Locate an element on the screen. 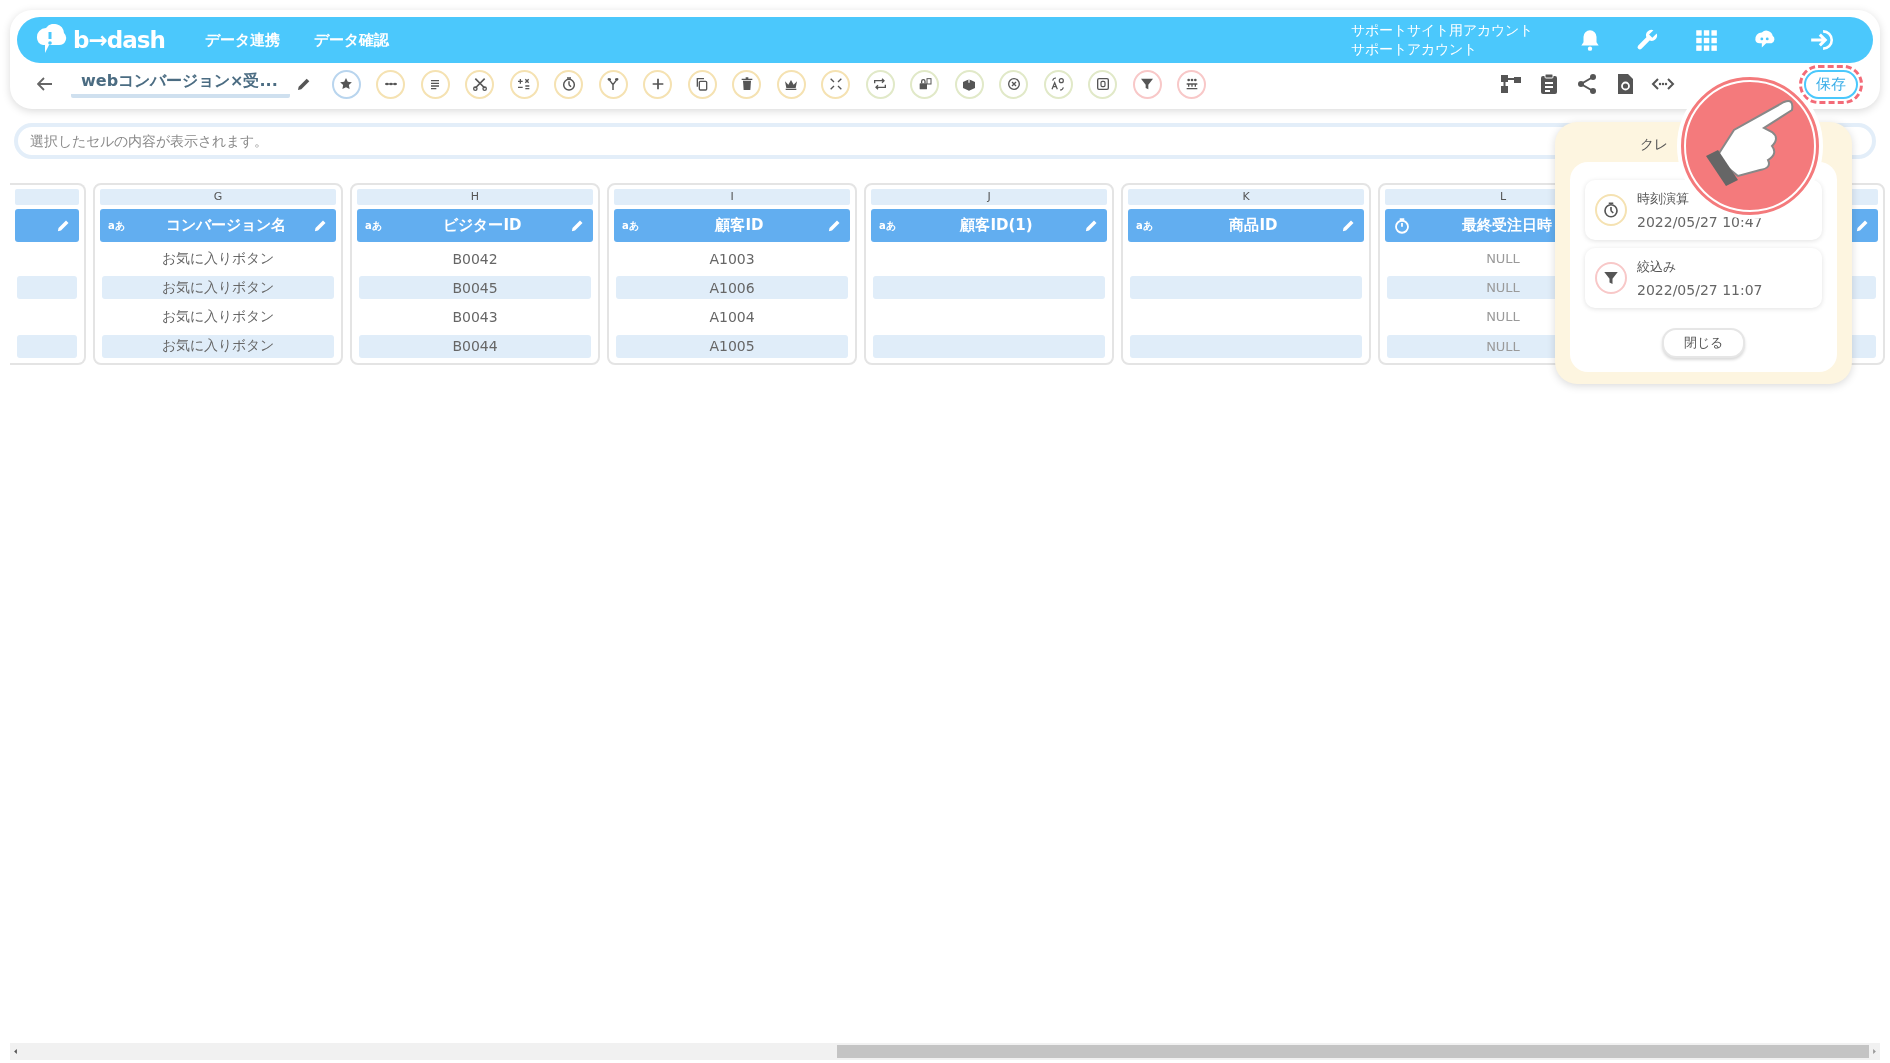 Image resolution: width=1890 pixels, height=1063 pixels. step-name: 時刻演算 is located at coordinates (1663, 199).